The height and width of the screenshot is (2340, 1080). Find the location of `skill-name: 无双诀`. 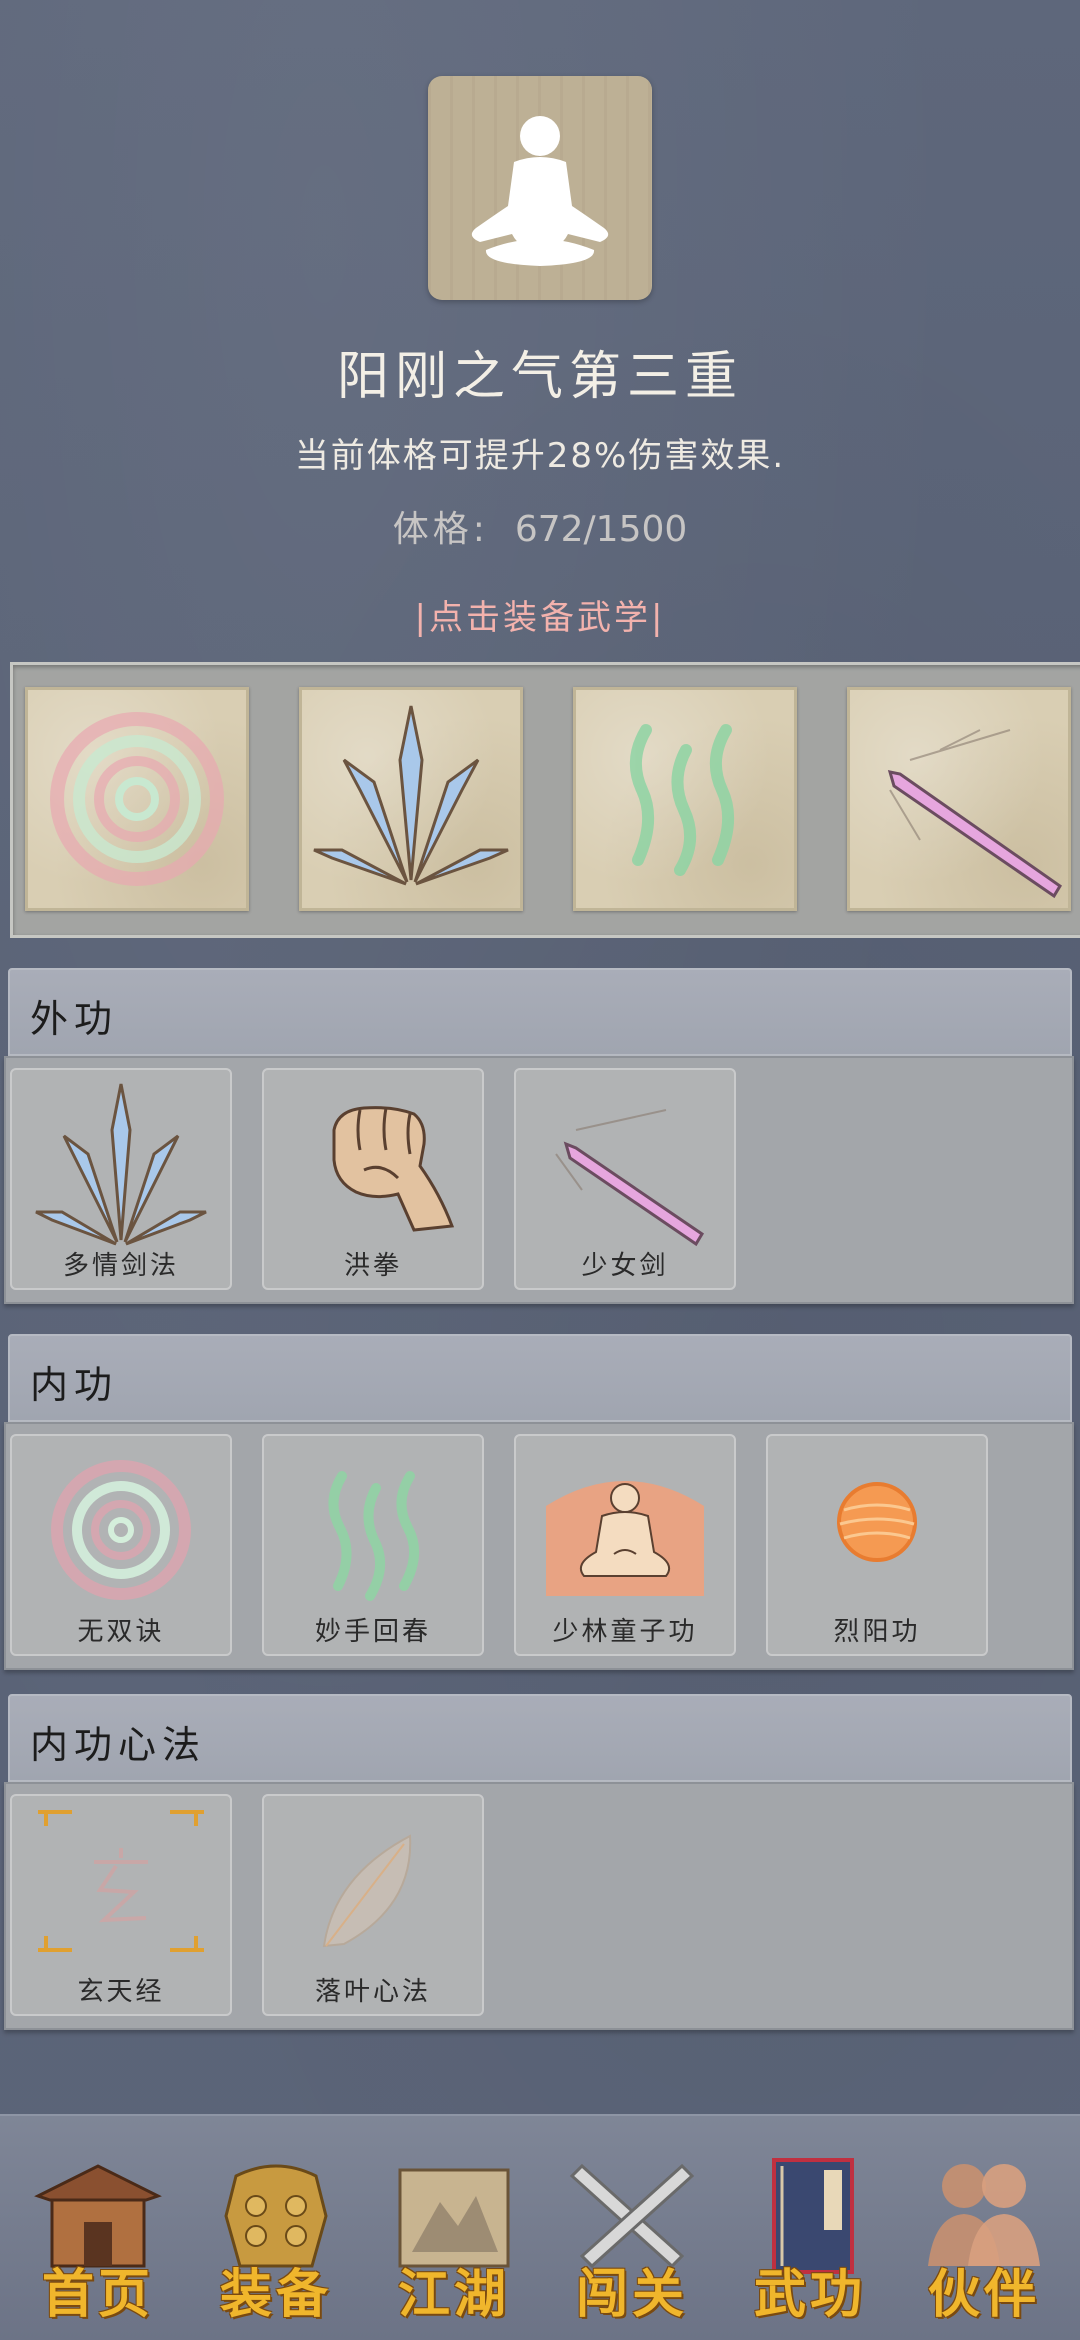

skill-name: 无双诀 is located at coordinates (121, 1632).